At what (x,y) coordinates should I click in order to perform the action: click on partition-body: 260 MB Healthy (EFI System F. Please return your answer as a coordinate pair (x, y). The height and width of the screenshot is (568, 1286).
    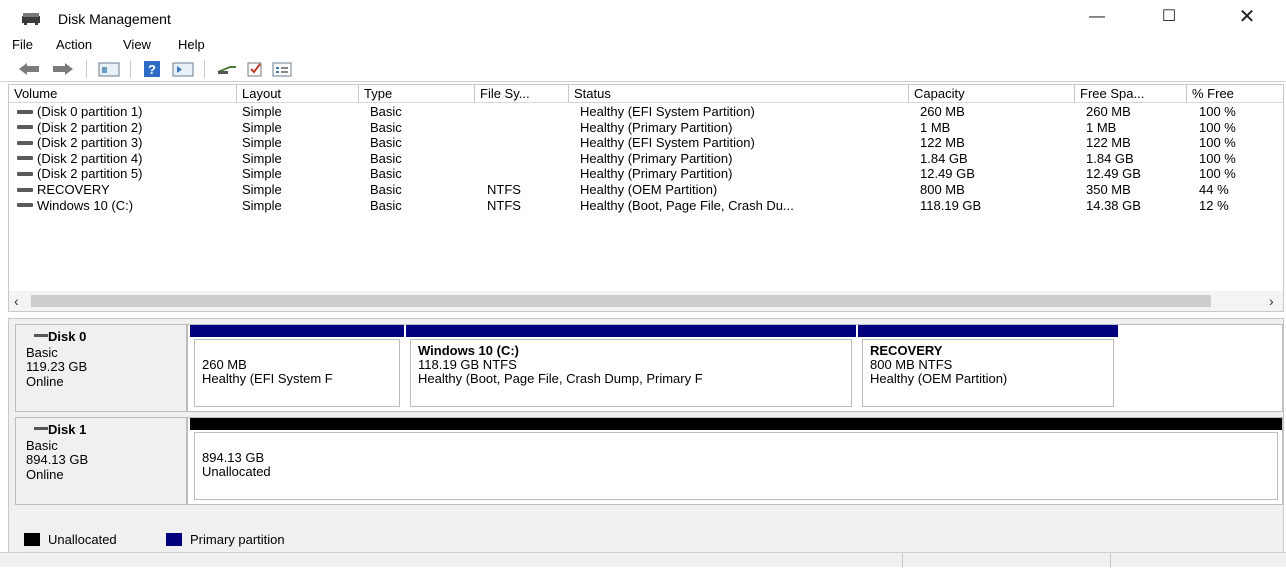
    Looking at the image, I should click on (297, 373).